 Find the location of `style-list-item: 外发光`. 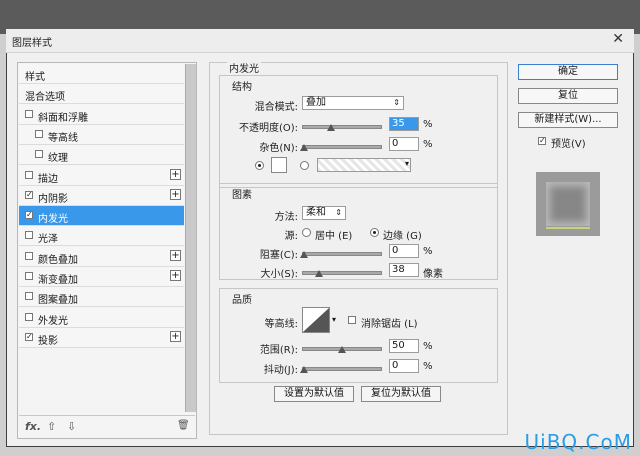

style-list-item: 外发光 is located at coordinates (101, 317).